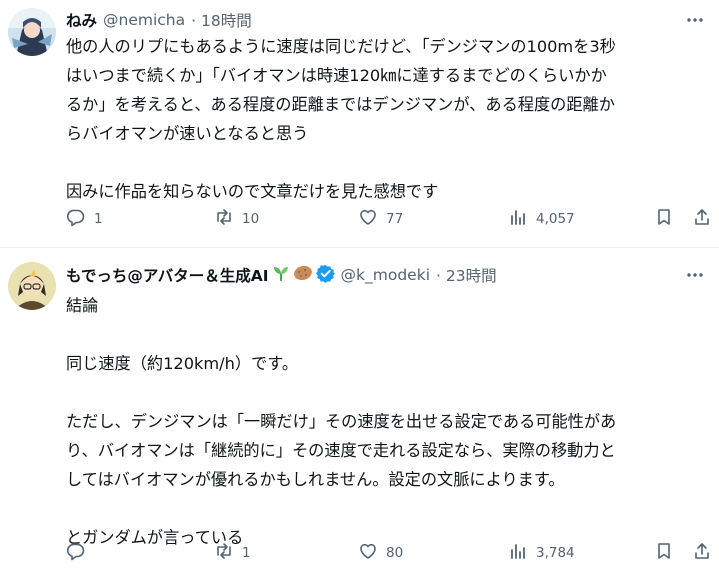 The image size is (719, 573). Describe the element at coordinates (98, 219) in the screenshot. I see `reply-count: 1` at that location.